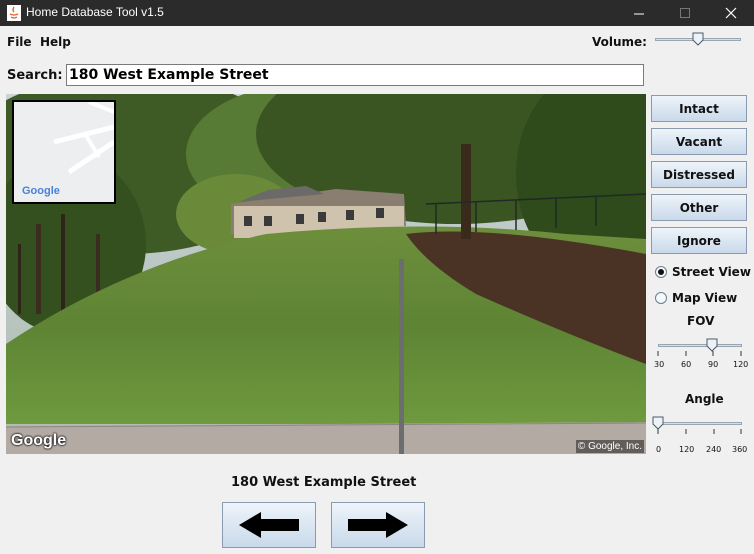 This screenshot has width=754, height=554. What do you see at coordinates (377, 13) in the screenshot?
I see `title-bar: Home Database Tool v1.5` at bounding box center [377, 13].